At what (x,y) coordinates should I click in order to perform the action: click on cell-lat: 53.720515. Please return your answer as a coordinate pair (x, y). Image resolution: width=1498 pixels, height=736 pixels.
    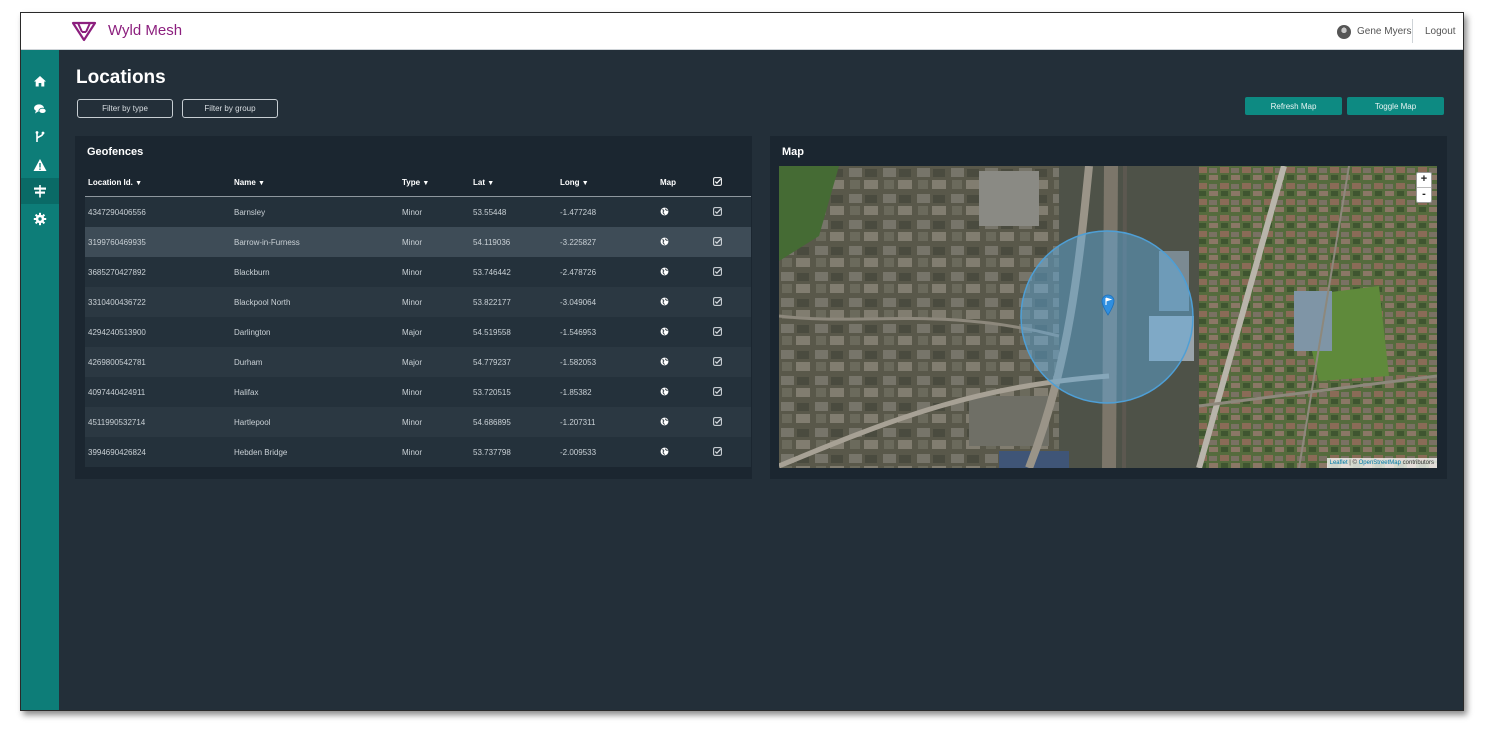
    Looking at the image, I should click on (513, 392).